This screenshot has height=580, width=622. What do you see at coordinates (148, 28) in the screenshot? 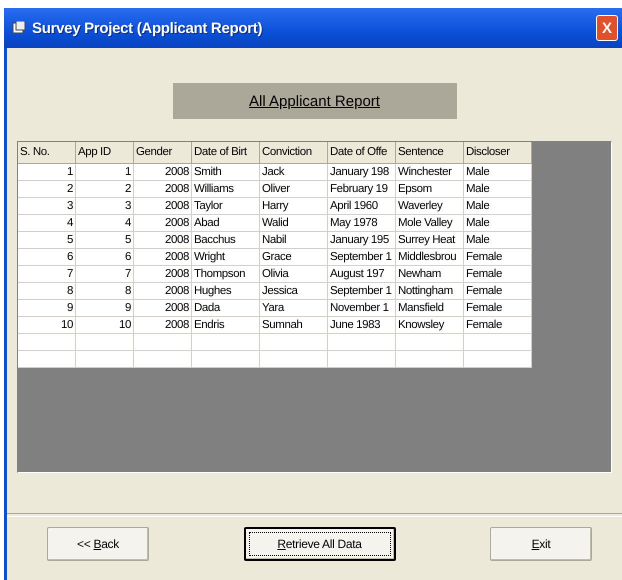
I see `window-title: Survey Project (Applicant Report)` at bounding box center [148, 28].